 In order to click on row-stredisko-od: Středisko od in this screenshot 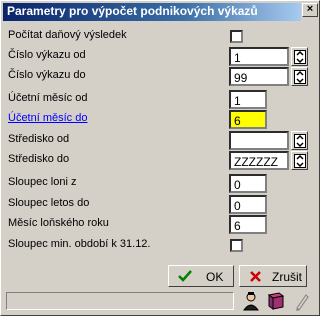, I will do `click(160, 140)`.